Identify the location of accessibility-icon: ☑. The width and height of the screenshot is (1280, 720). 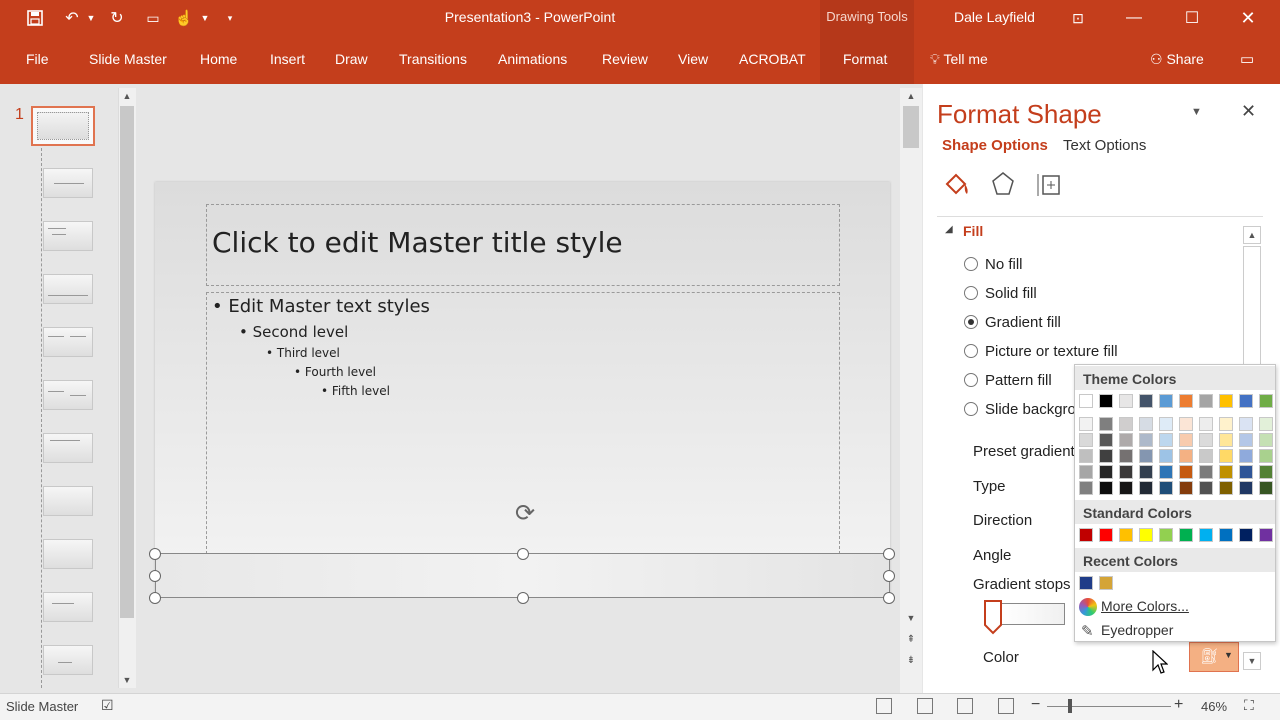
(107, 705).